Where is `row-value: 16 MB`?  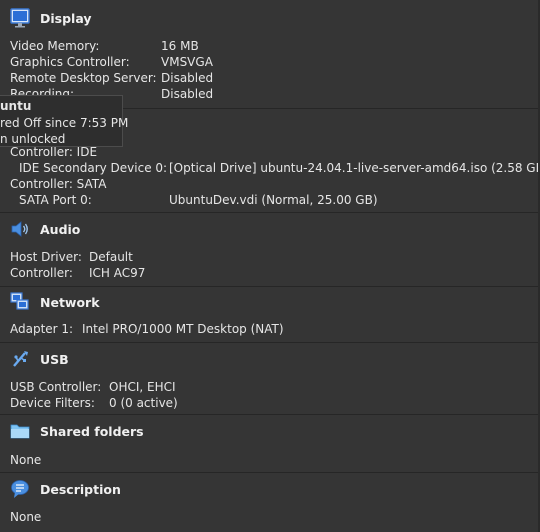 row-value: 16 MB is located at coordinates (180, 46).